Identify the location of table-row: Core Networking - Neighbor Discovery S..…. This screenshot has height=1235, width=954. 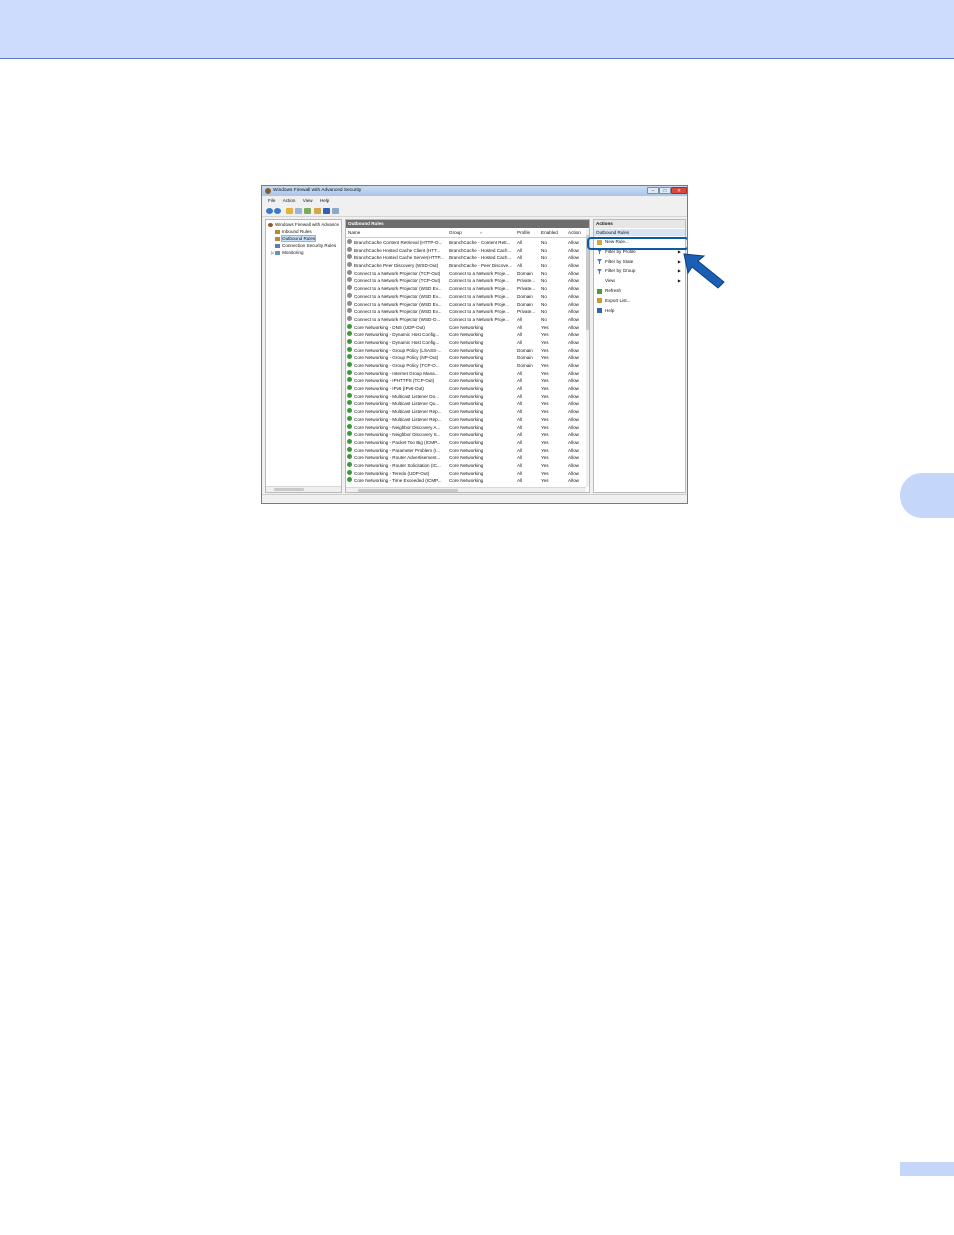
(466, 435).